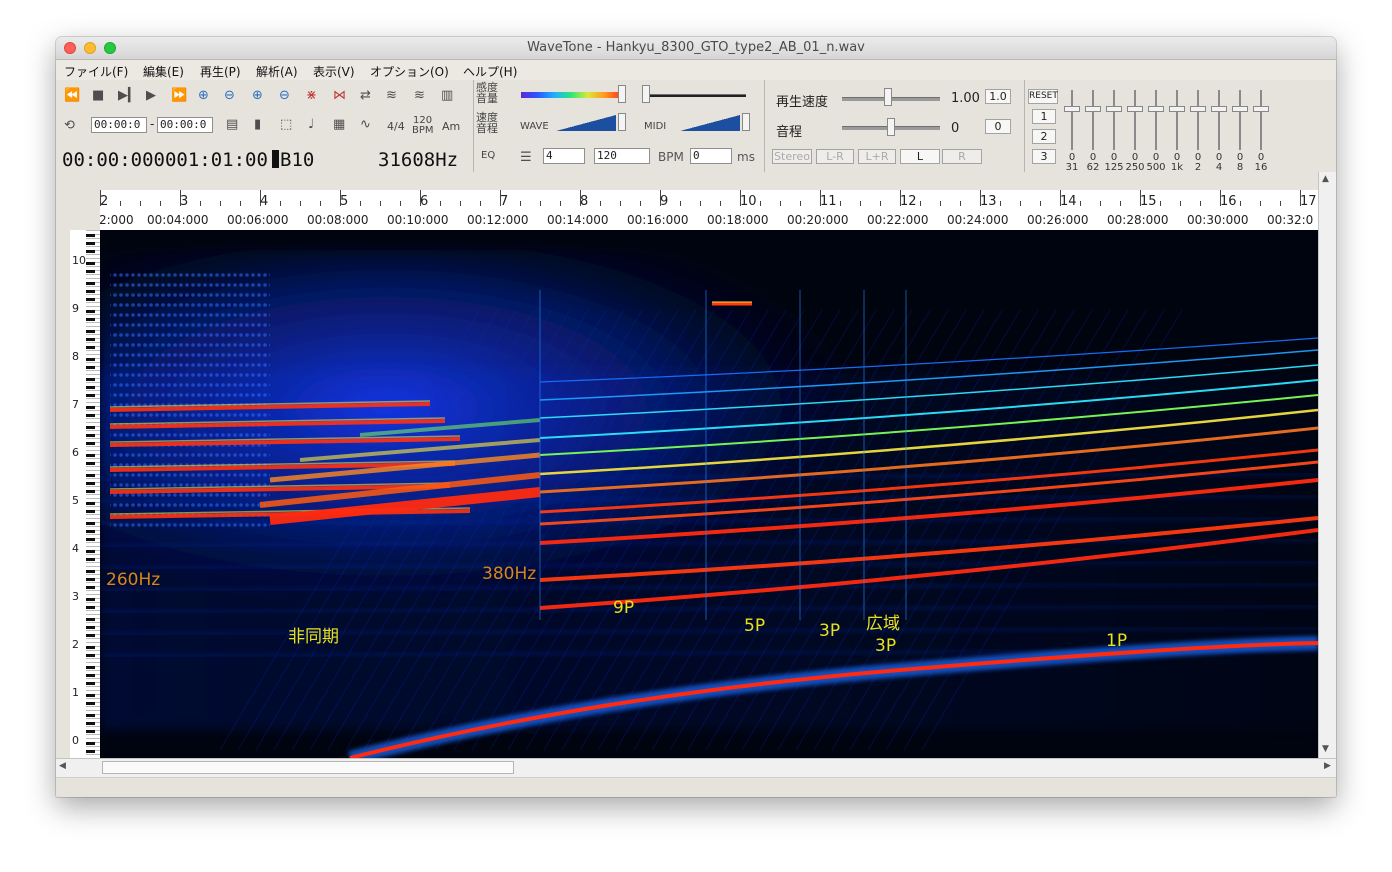  I want to click on table-icon: ▦, so click(339, 125).